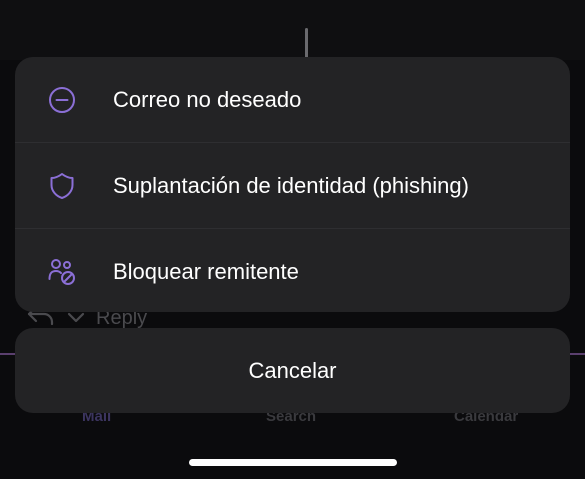  I want to click on sheet-item-label: Correo no deseado, so click(207, 99).